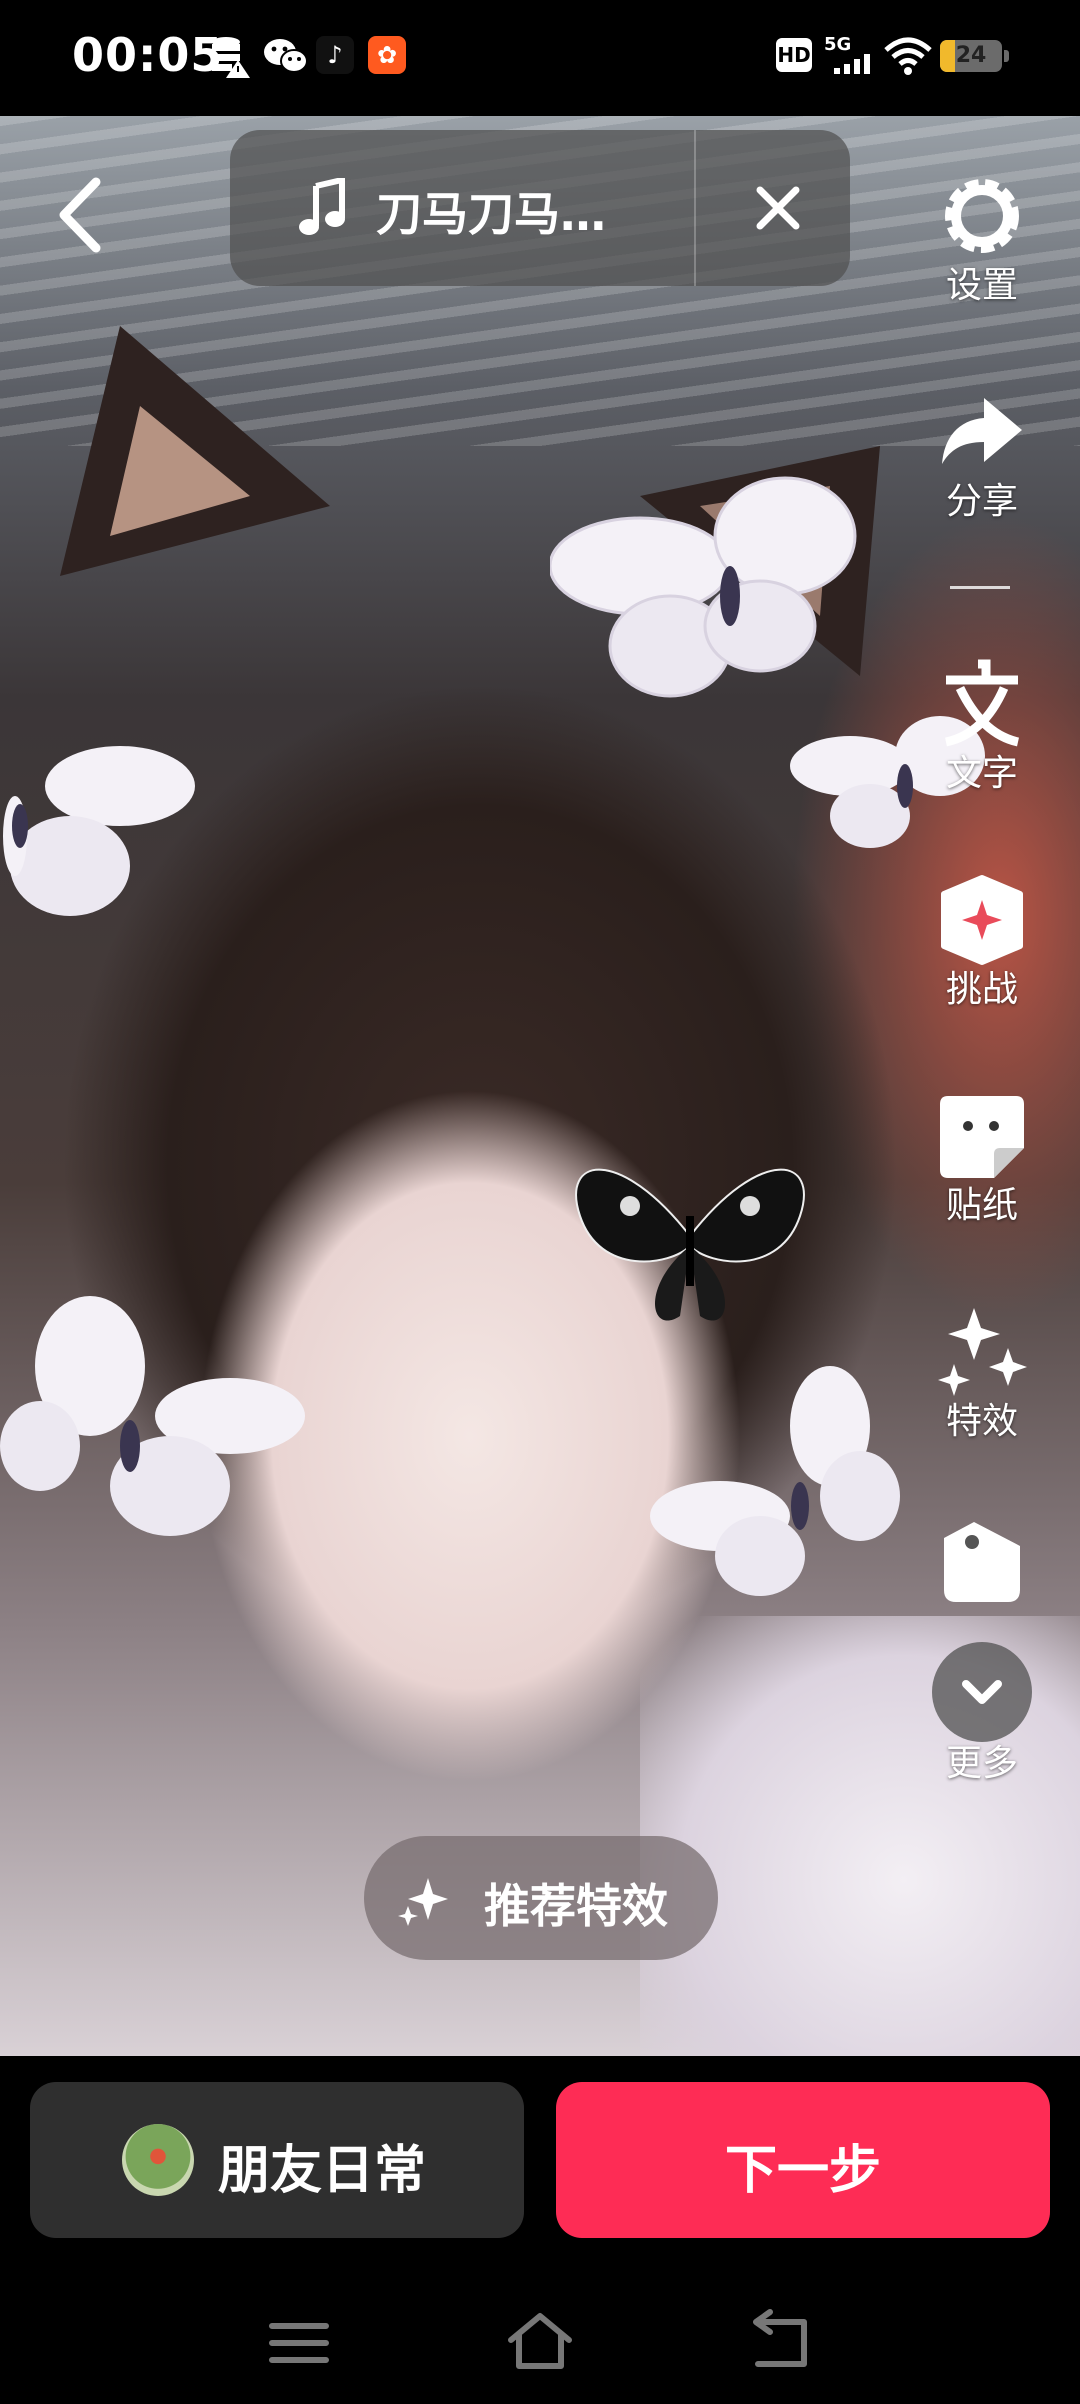 The image size is (1080, 2404). Describe the element at coordinates (299, 2343) in the screenshot. I see `menu-icon` at that location.